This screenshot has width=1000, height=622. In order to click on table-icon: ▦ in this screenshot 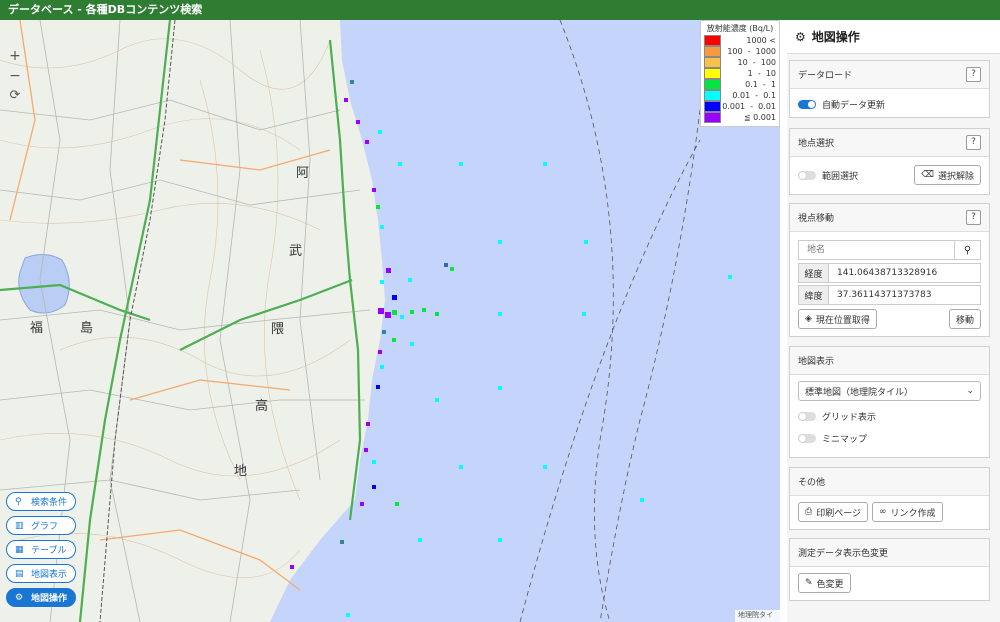, I will do `click(19, 549)`.